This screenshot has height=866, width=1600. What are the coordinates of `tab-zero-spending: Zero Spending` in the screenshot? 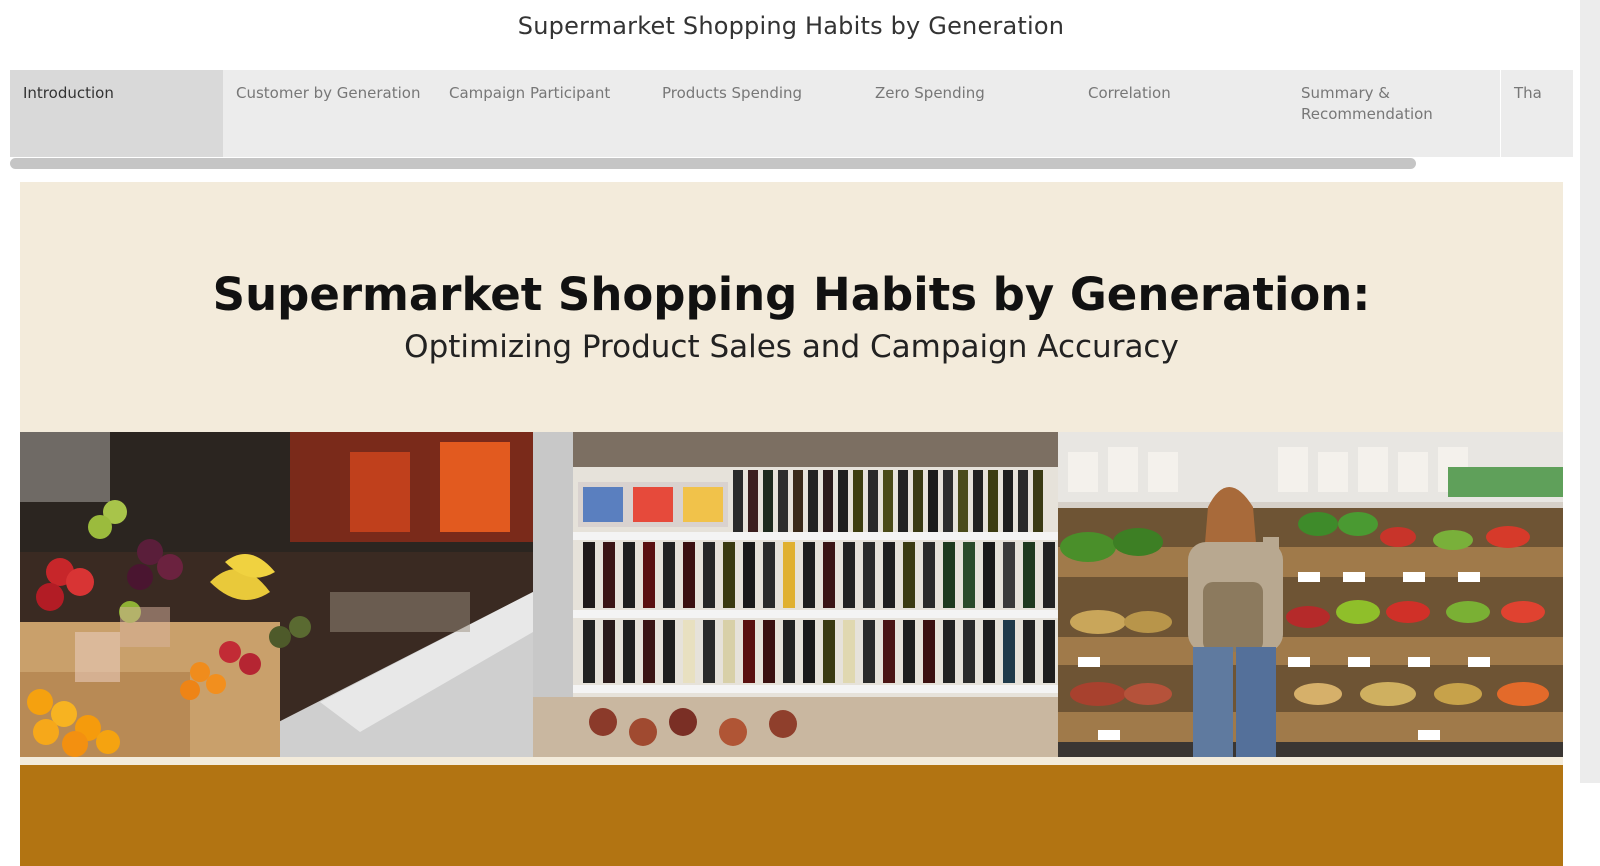 It's located at (970, 113).